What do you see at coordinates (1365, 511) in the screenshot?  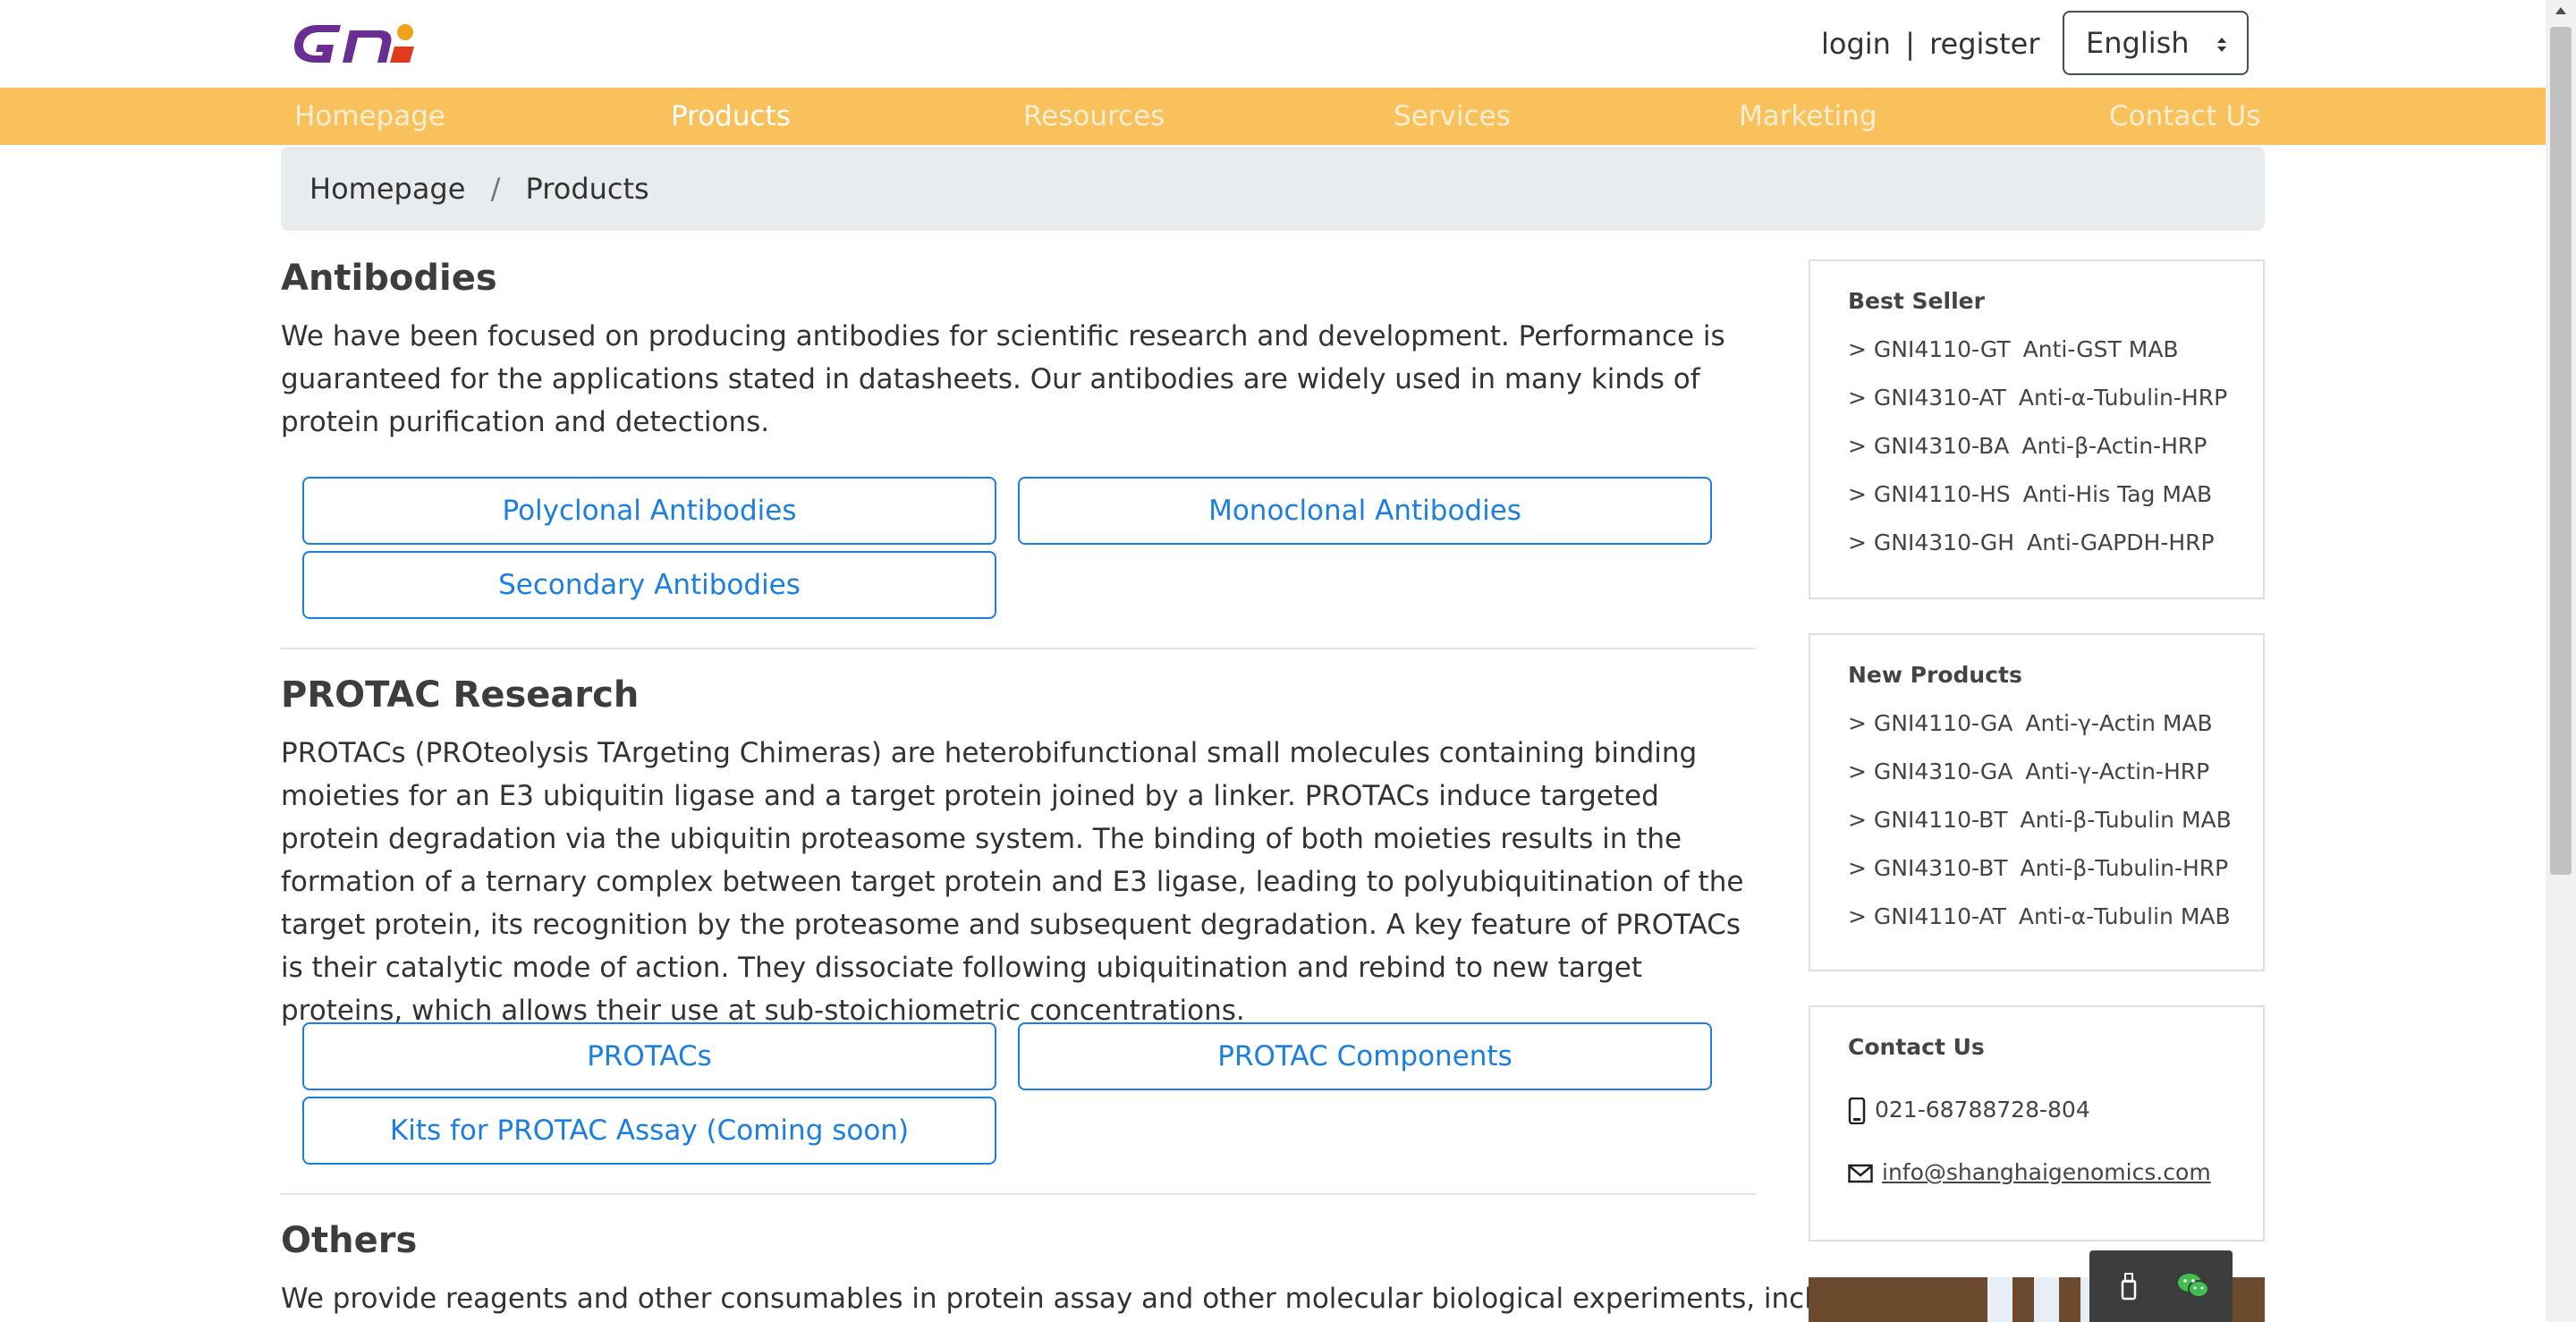 I see `monoclonal-antibodies-button: Monoclonal Antibodies` at bounding box center [1365, 511].